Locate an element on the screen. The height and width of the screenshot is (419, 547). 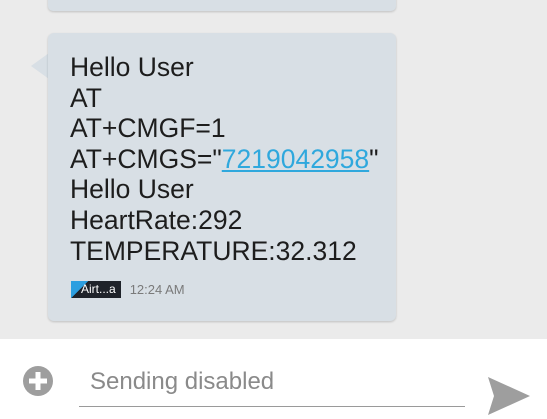
add-circle-icon is located at coordinates (38, 381).